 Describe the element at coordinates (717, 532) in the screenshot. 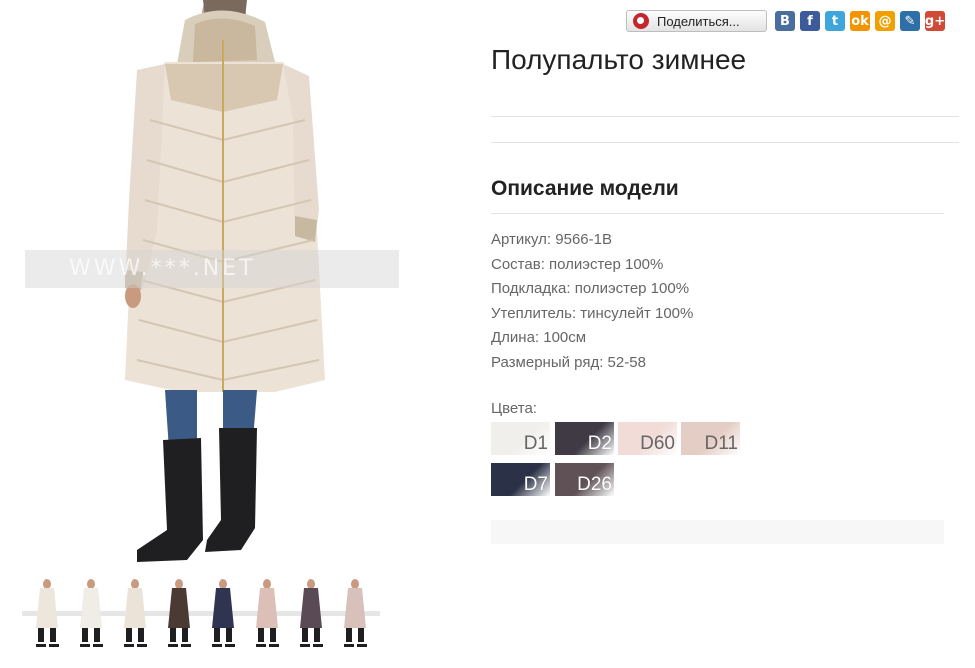

I see `info-panel` at that location.